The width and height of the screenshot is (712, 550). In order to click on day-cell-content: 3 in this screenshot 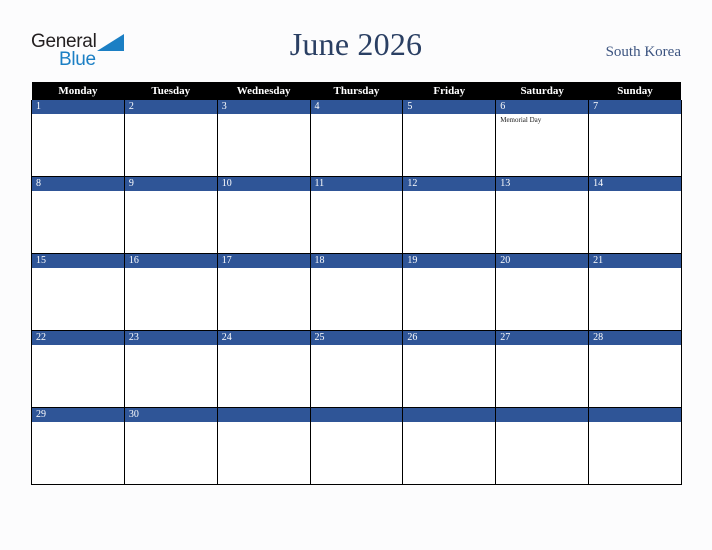, I will do `click(263, 138)`.